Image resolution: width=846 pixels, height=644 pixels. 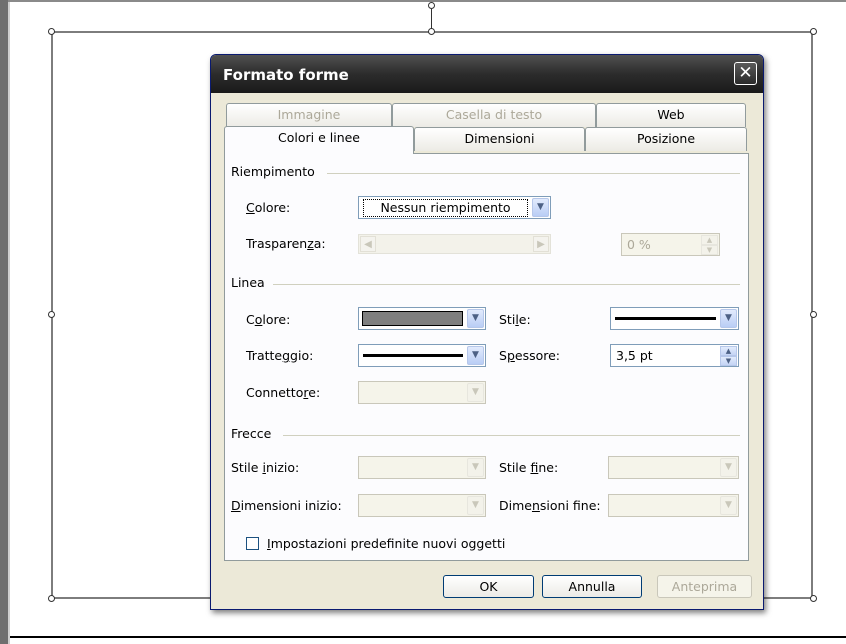 What do you see at coordinates (431, 5) in the screenshot?
I see `rotation-handle` at bounding box center [431, 5].